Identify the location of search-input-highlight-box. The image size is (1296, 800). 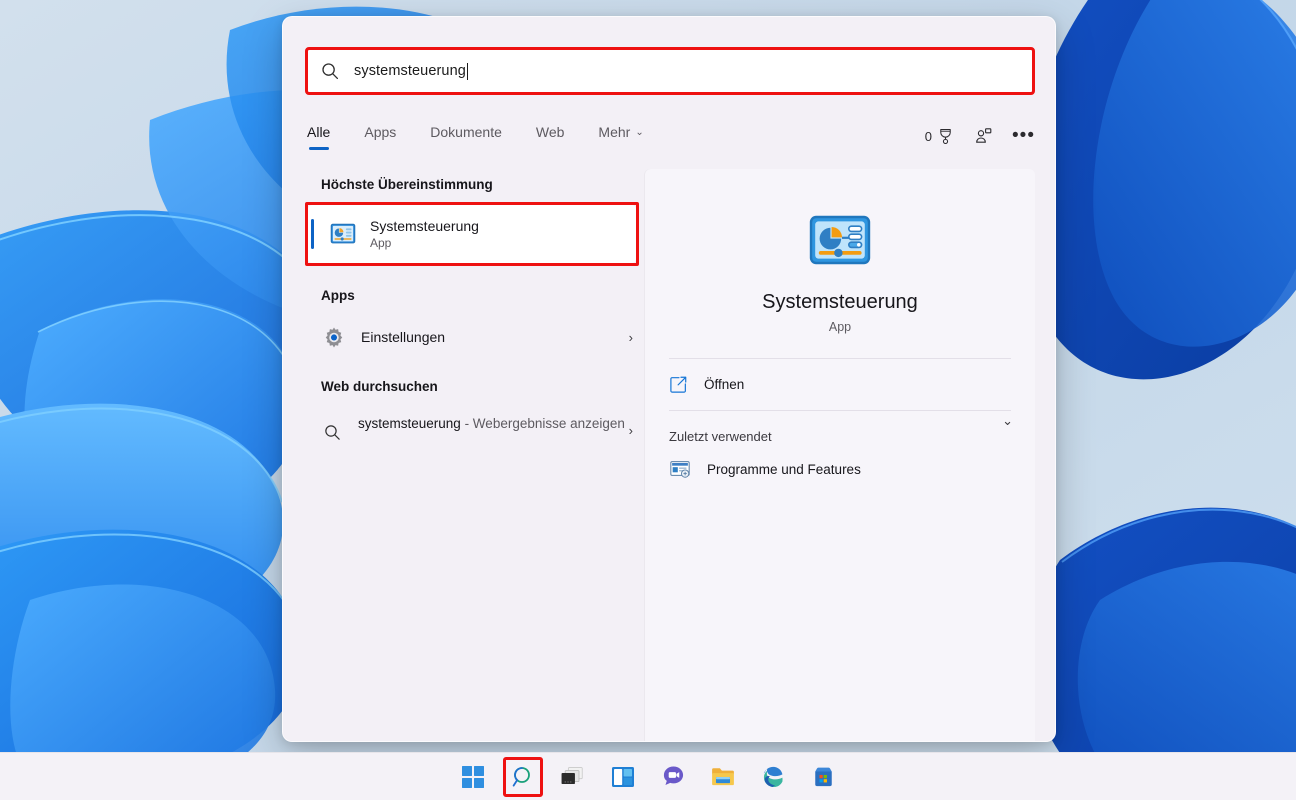
(670, 71).